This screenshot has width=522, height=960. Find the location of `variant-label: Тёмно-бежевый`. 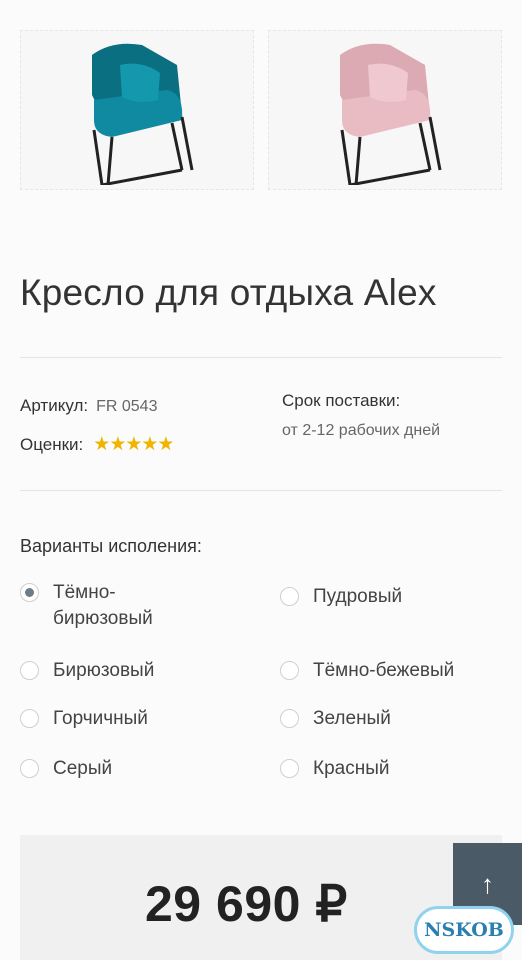

variant-label: Тёмно-бежевый is located at coordinates (384, 670).